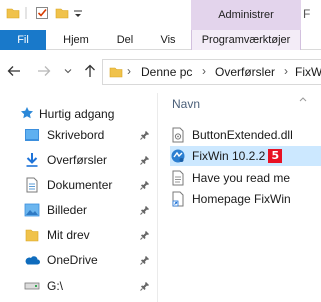 This screenshot has height=302, width=321. What do you see at coordinates (125, 40) in the screenshot?
I see `tab-share: Del` at bounding box center [125, 40].